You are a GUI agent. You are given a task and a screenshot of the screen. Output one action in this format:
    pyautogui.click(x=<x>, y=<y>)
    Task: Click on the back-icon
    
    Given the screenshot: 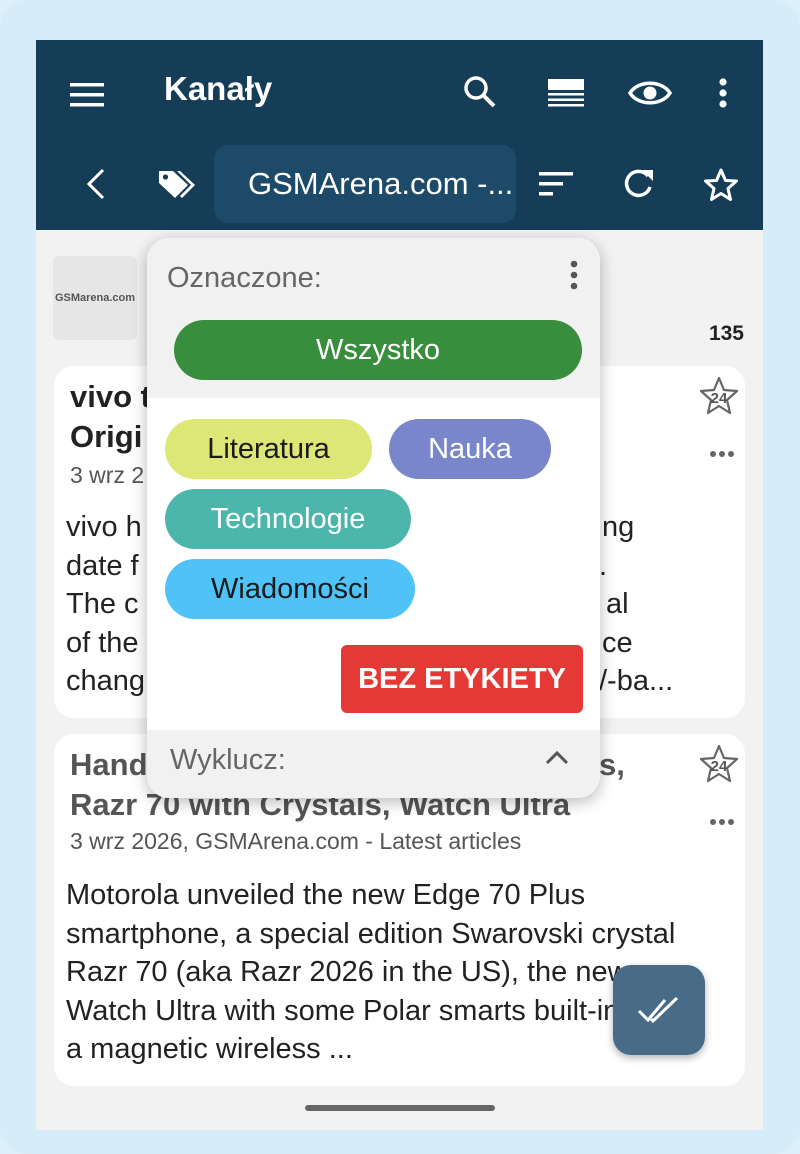 What is the action you would take?
    pyautogui.click(x=96, y=184)
    